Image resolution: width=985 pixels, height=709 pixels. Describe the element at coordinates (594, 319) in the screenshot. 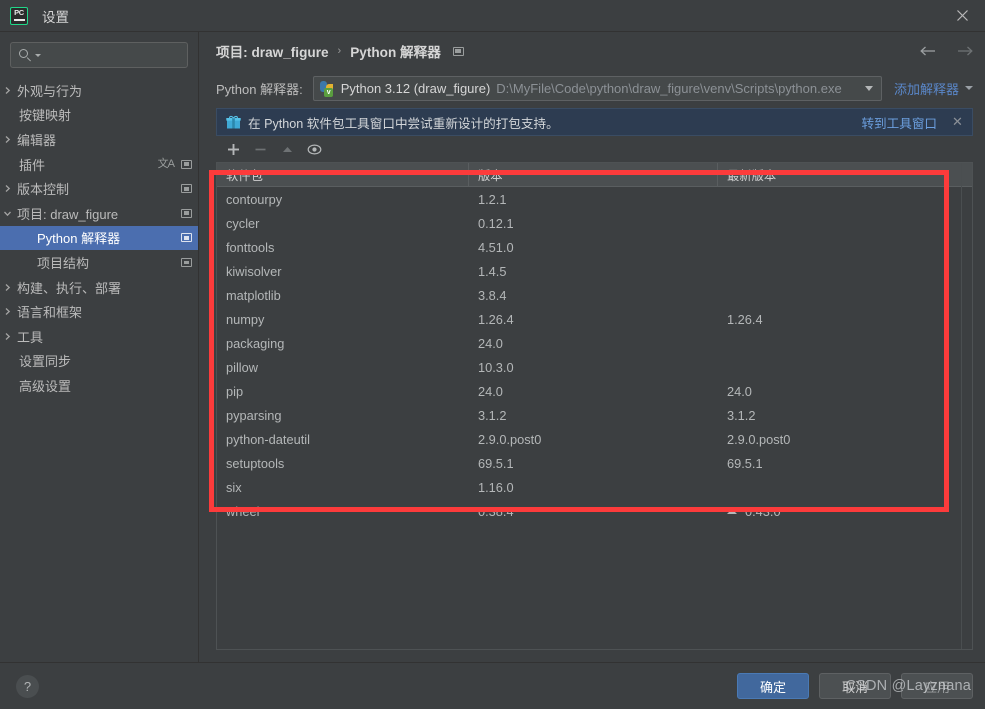

I see `table-row: numpy 1.26.4 1.26.4` at that location.